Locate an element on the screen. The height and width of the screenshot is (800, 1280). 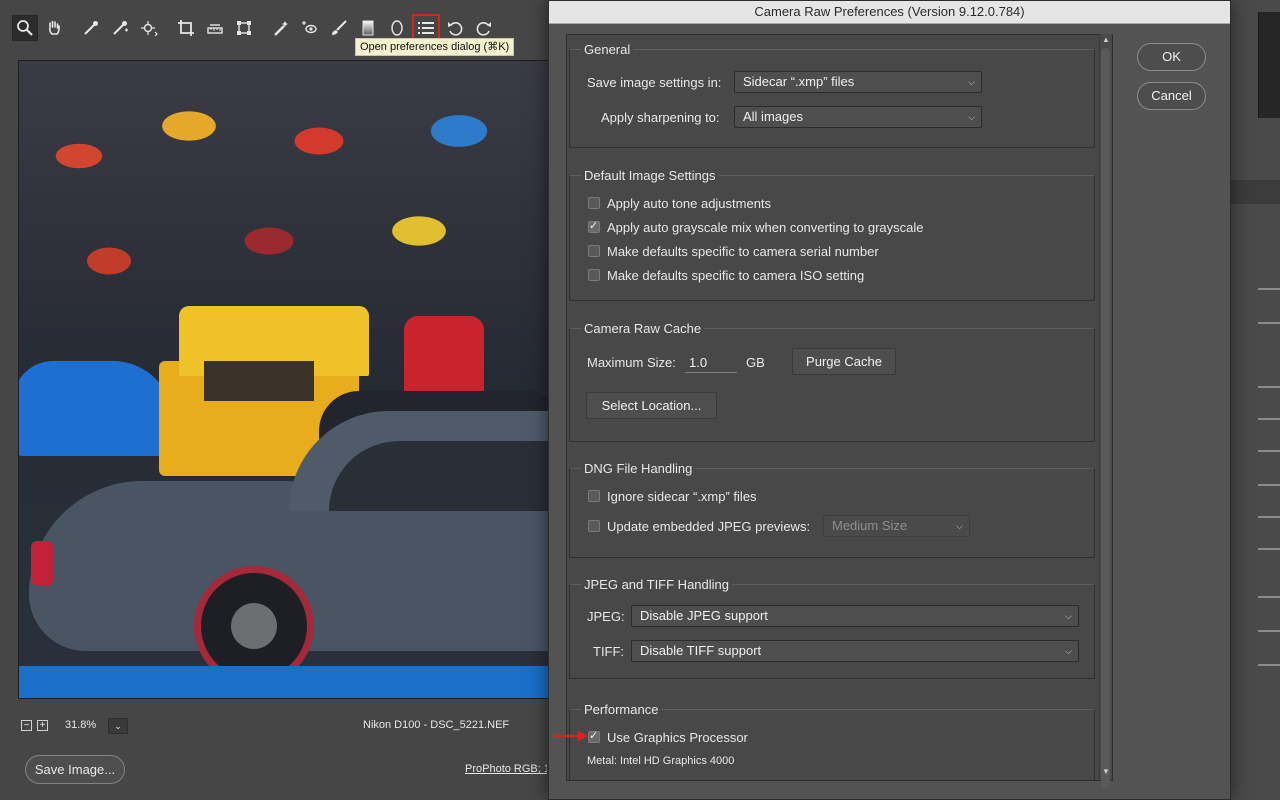
zoom-dropdown: ⌄ is located at coordinates (118, 726).